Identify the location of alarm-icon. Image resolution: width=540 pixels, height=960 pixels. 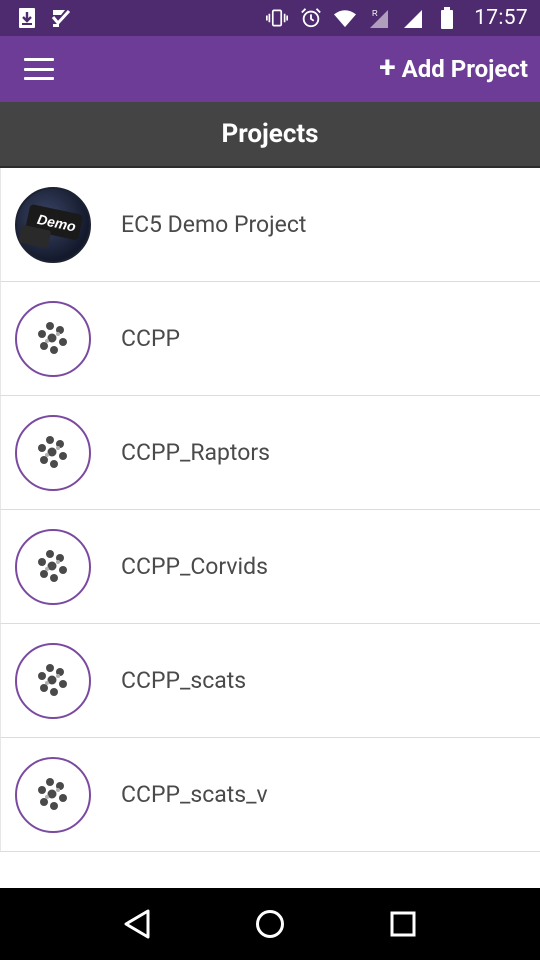
(311, 18).